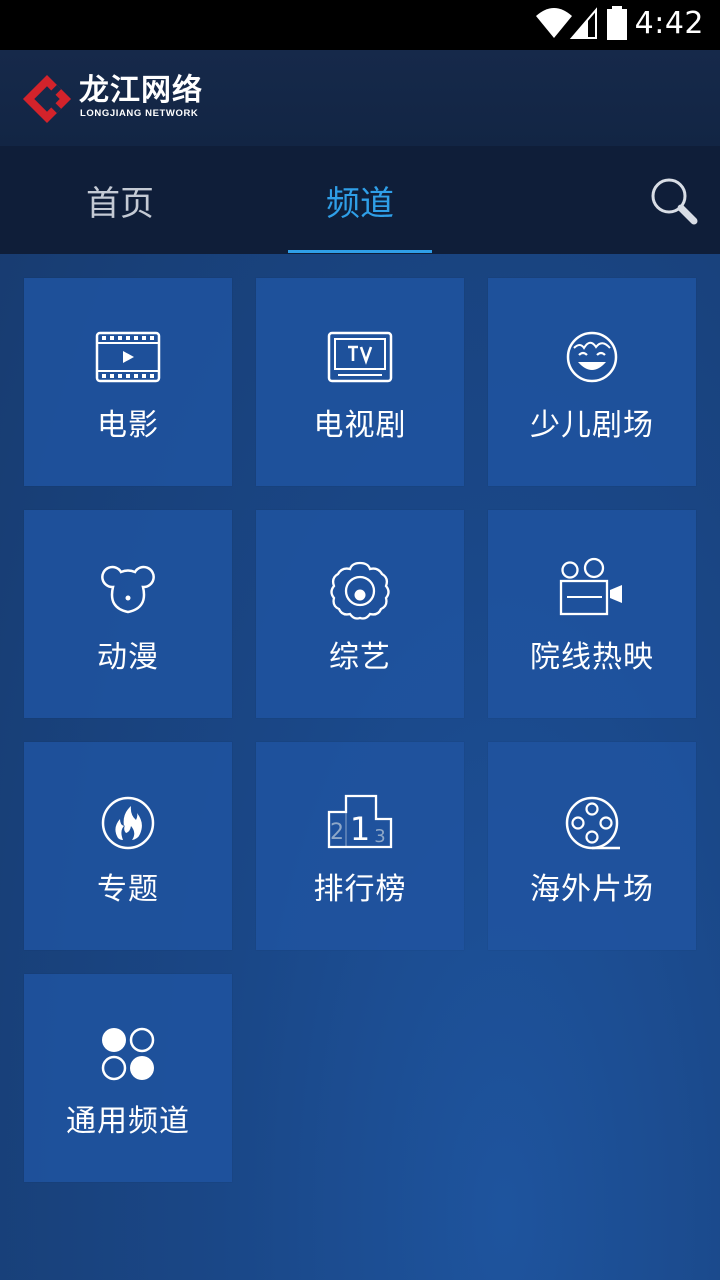  I want to click on channel-tile-kids-theater: 少儿剧场, so click(592, 382).